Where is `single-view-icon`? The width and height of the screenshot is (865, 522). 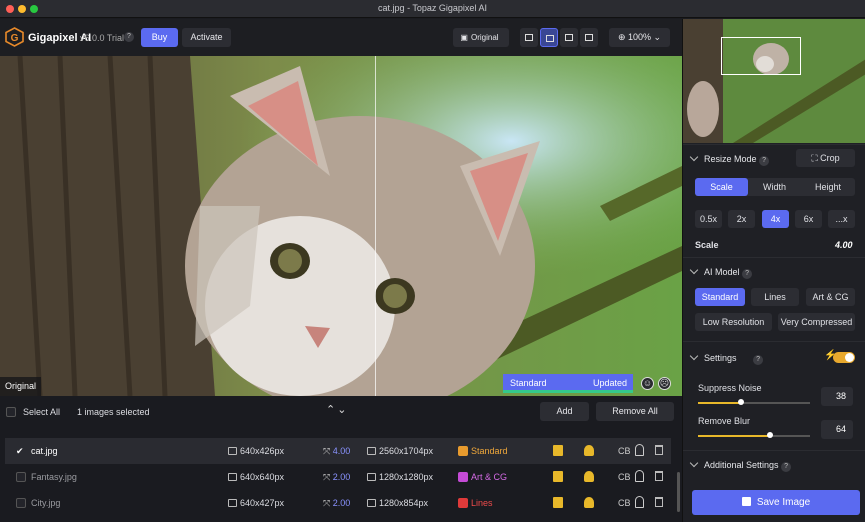 single-view-icon is located at coordinates (529, 37).